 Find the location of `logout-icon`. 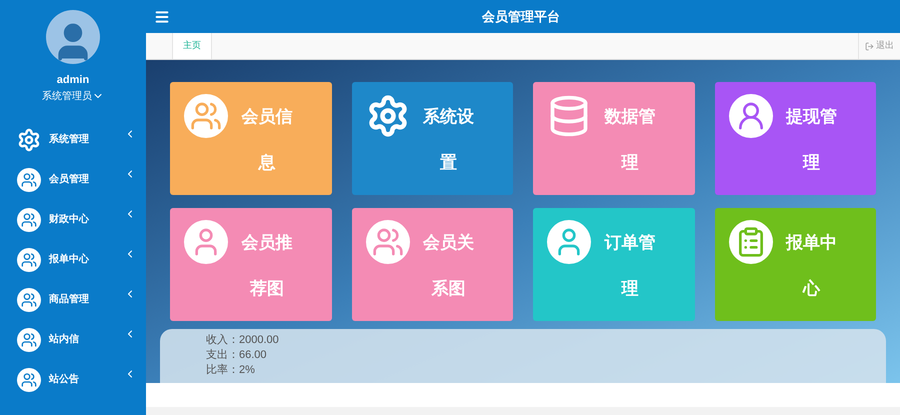

logout-icon is located at coordinates (869, 46).